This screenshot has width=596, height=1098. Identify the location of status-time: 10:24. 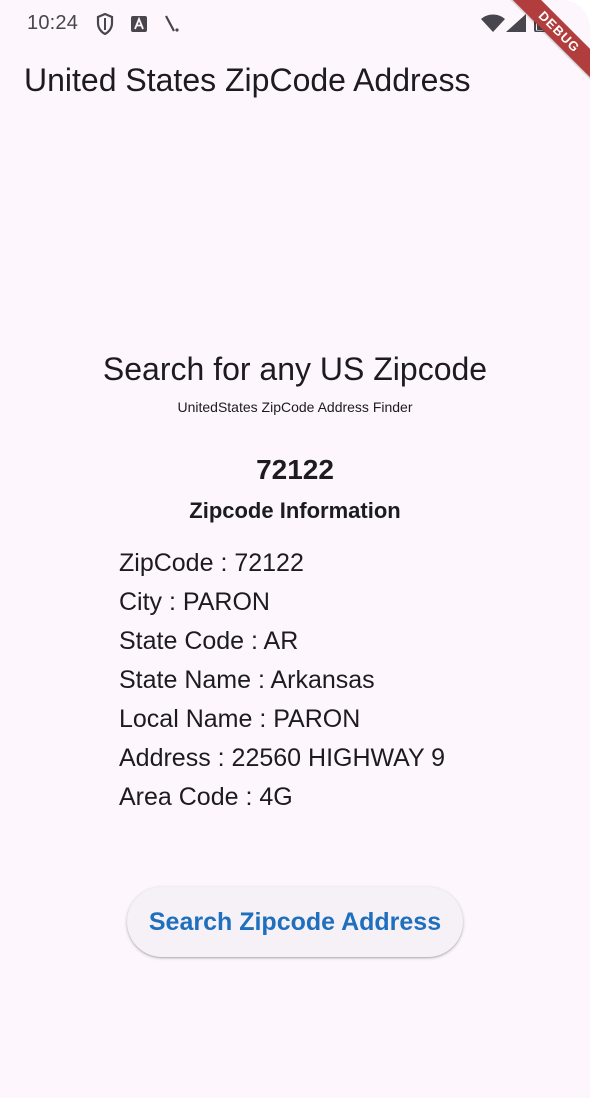
(53, 23).